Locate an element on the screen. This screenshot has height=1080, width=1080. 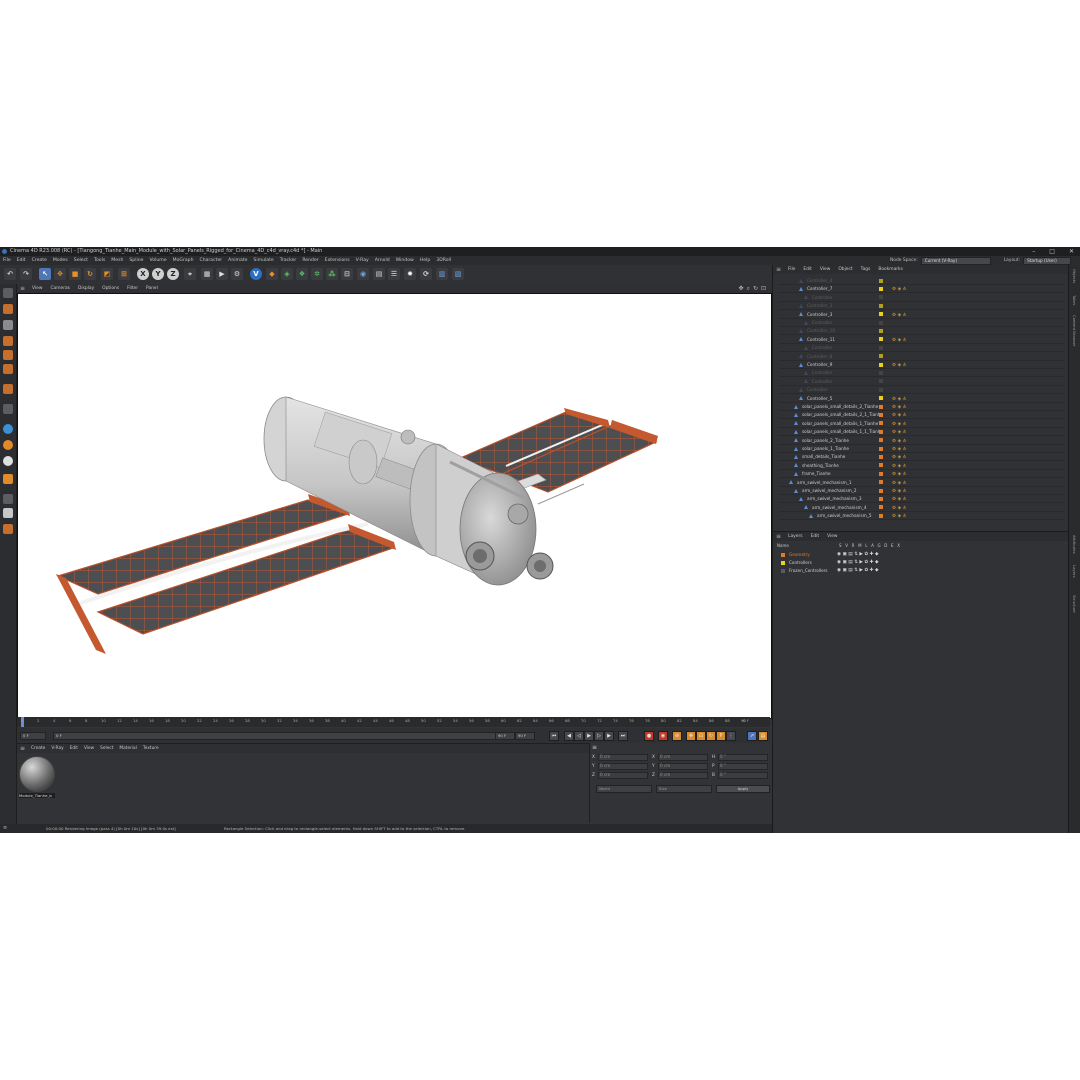
subdivision-icon: ◈ is located at coordinates (287, 274).